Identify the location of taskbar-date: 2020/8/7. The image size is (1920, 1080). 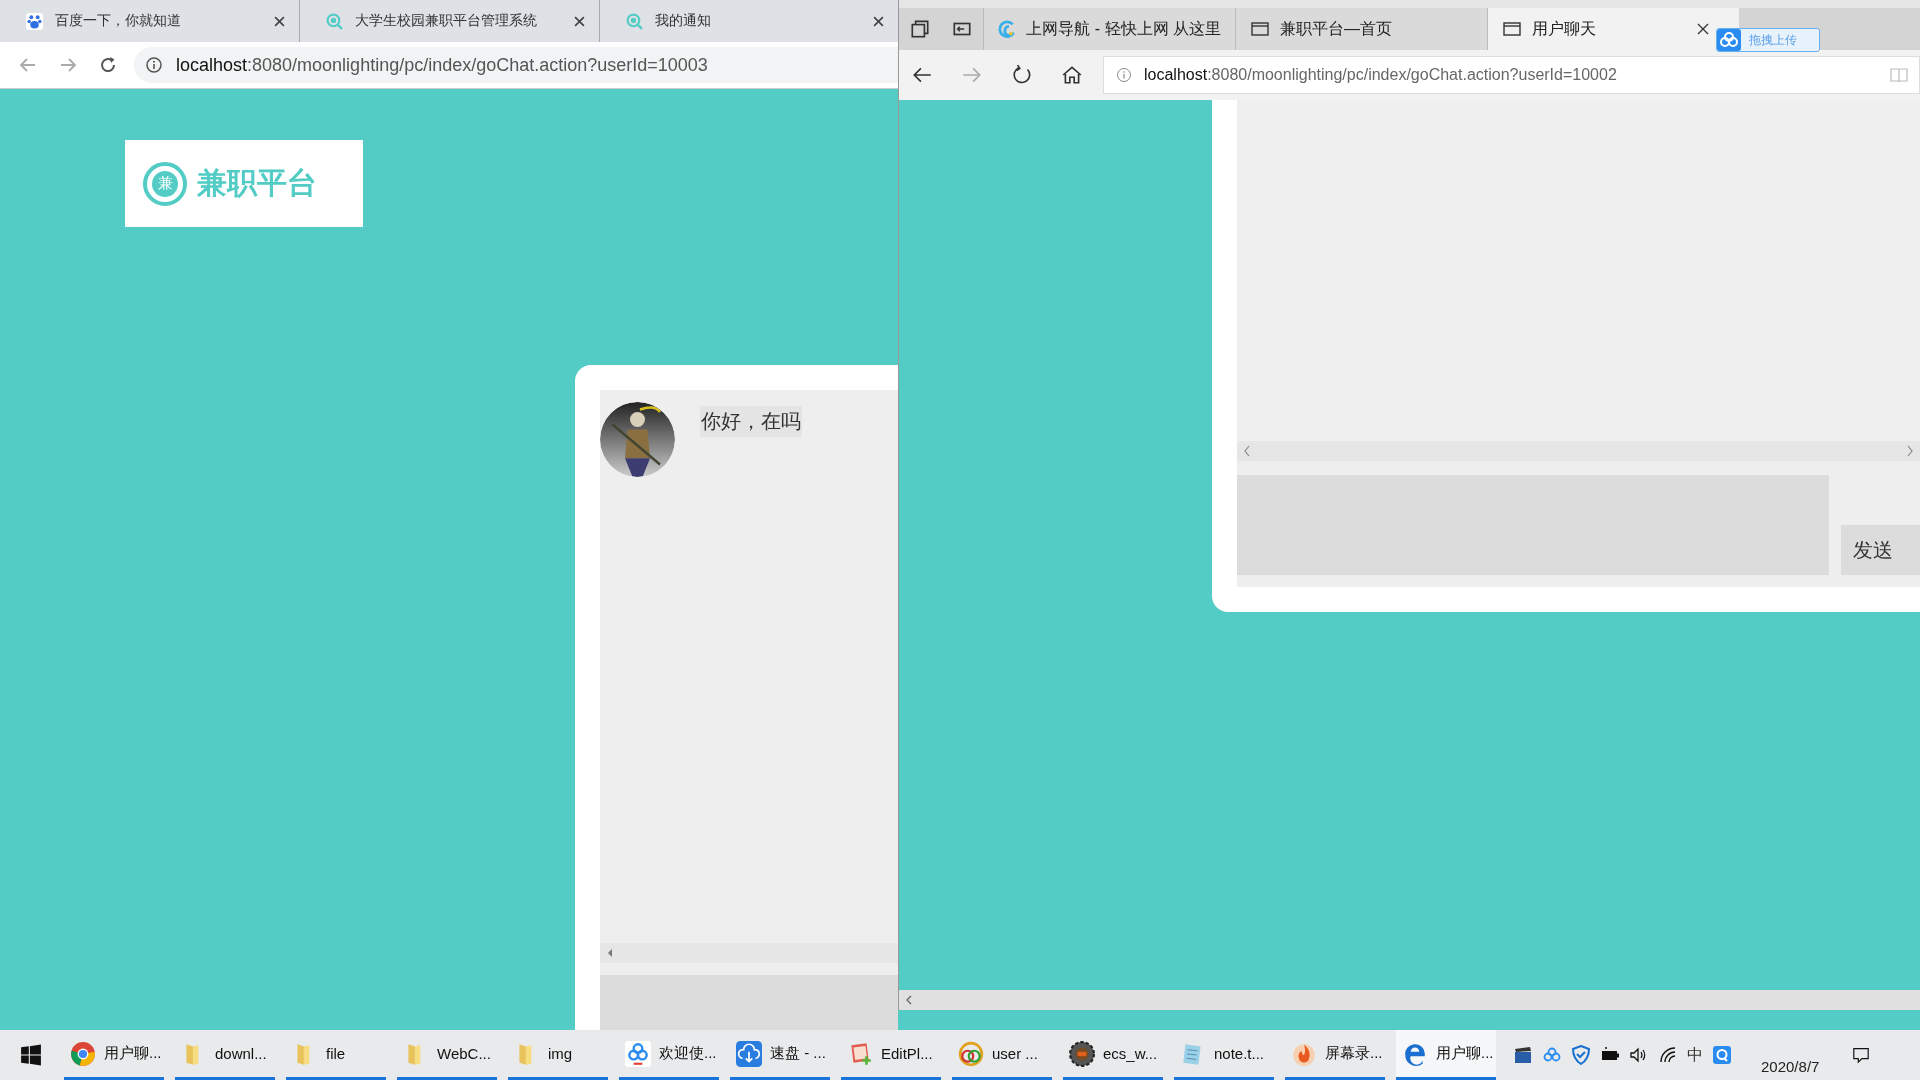
(1790, 1066).